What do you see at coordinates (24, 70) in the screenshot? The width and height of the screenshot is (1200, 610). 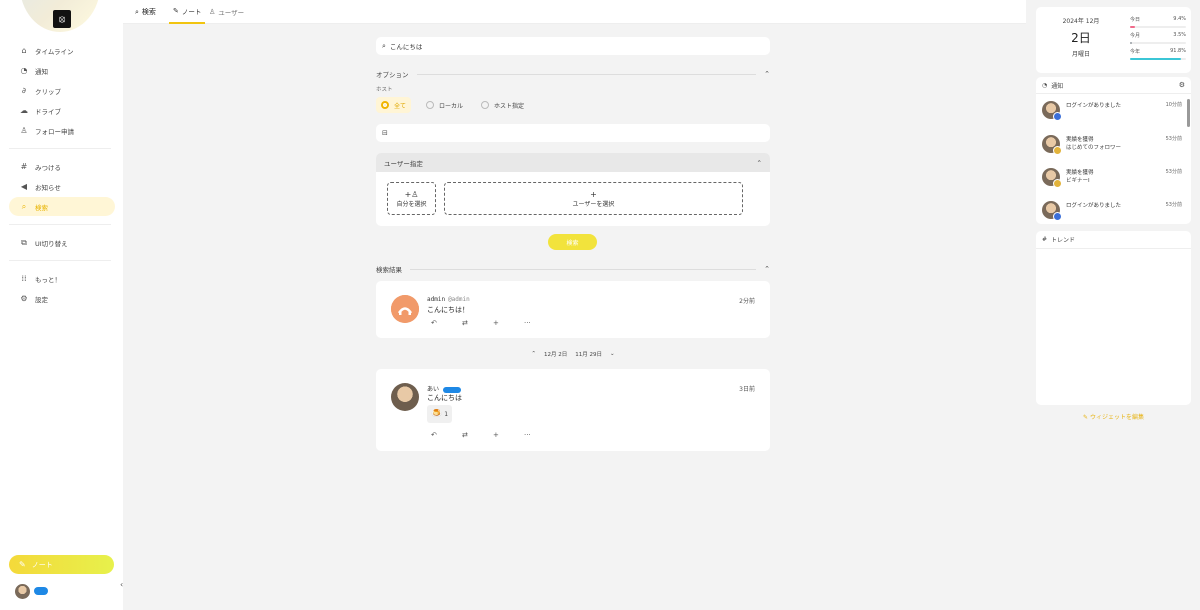 I see `bell-icon: ◔` at bounding box center [24, 70].